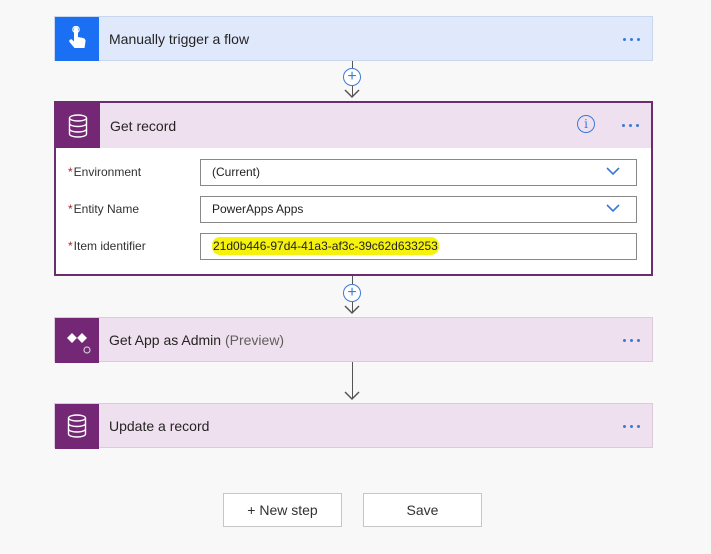 The width and height of the screenshot is (711, 554). Describe the element at coordinates (77, 340) in the screenshot. I see `powerapps-admin-icon` at that location.